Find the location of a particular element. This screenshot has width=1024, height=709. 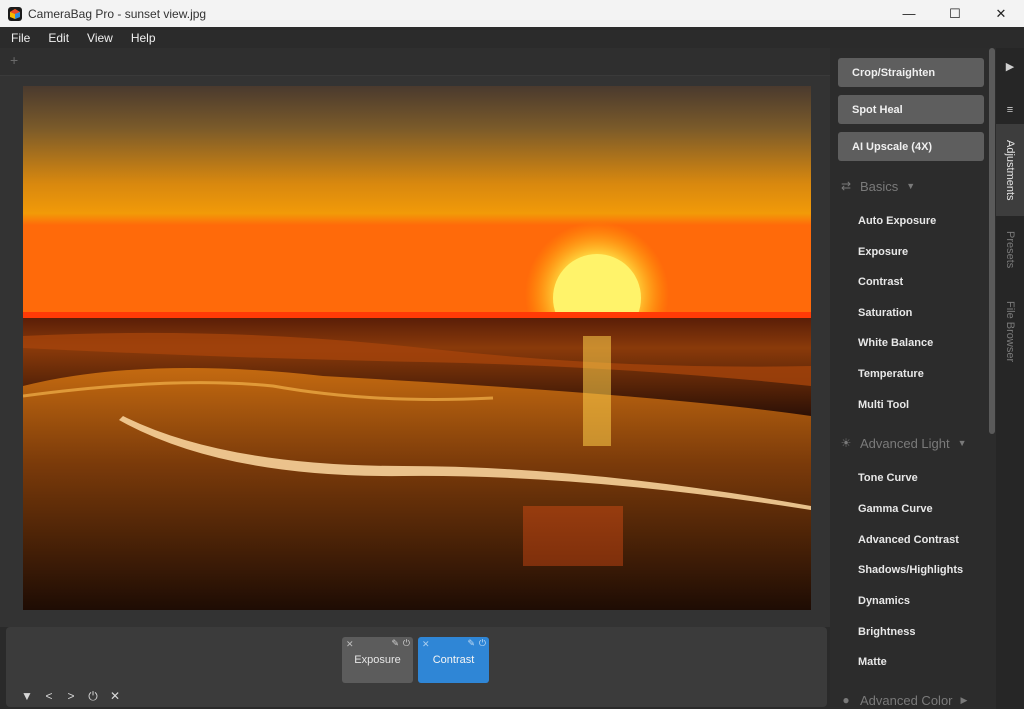

power-toggle-icon: ⏻ is located at coordinates (93, 696).